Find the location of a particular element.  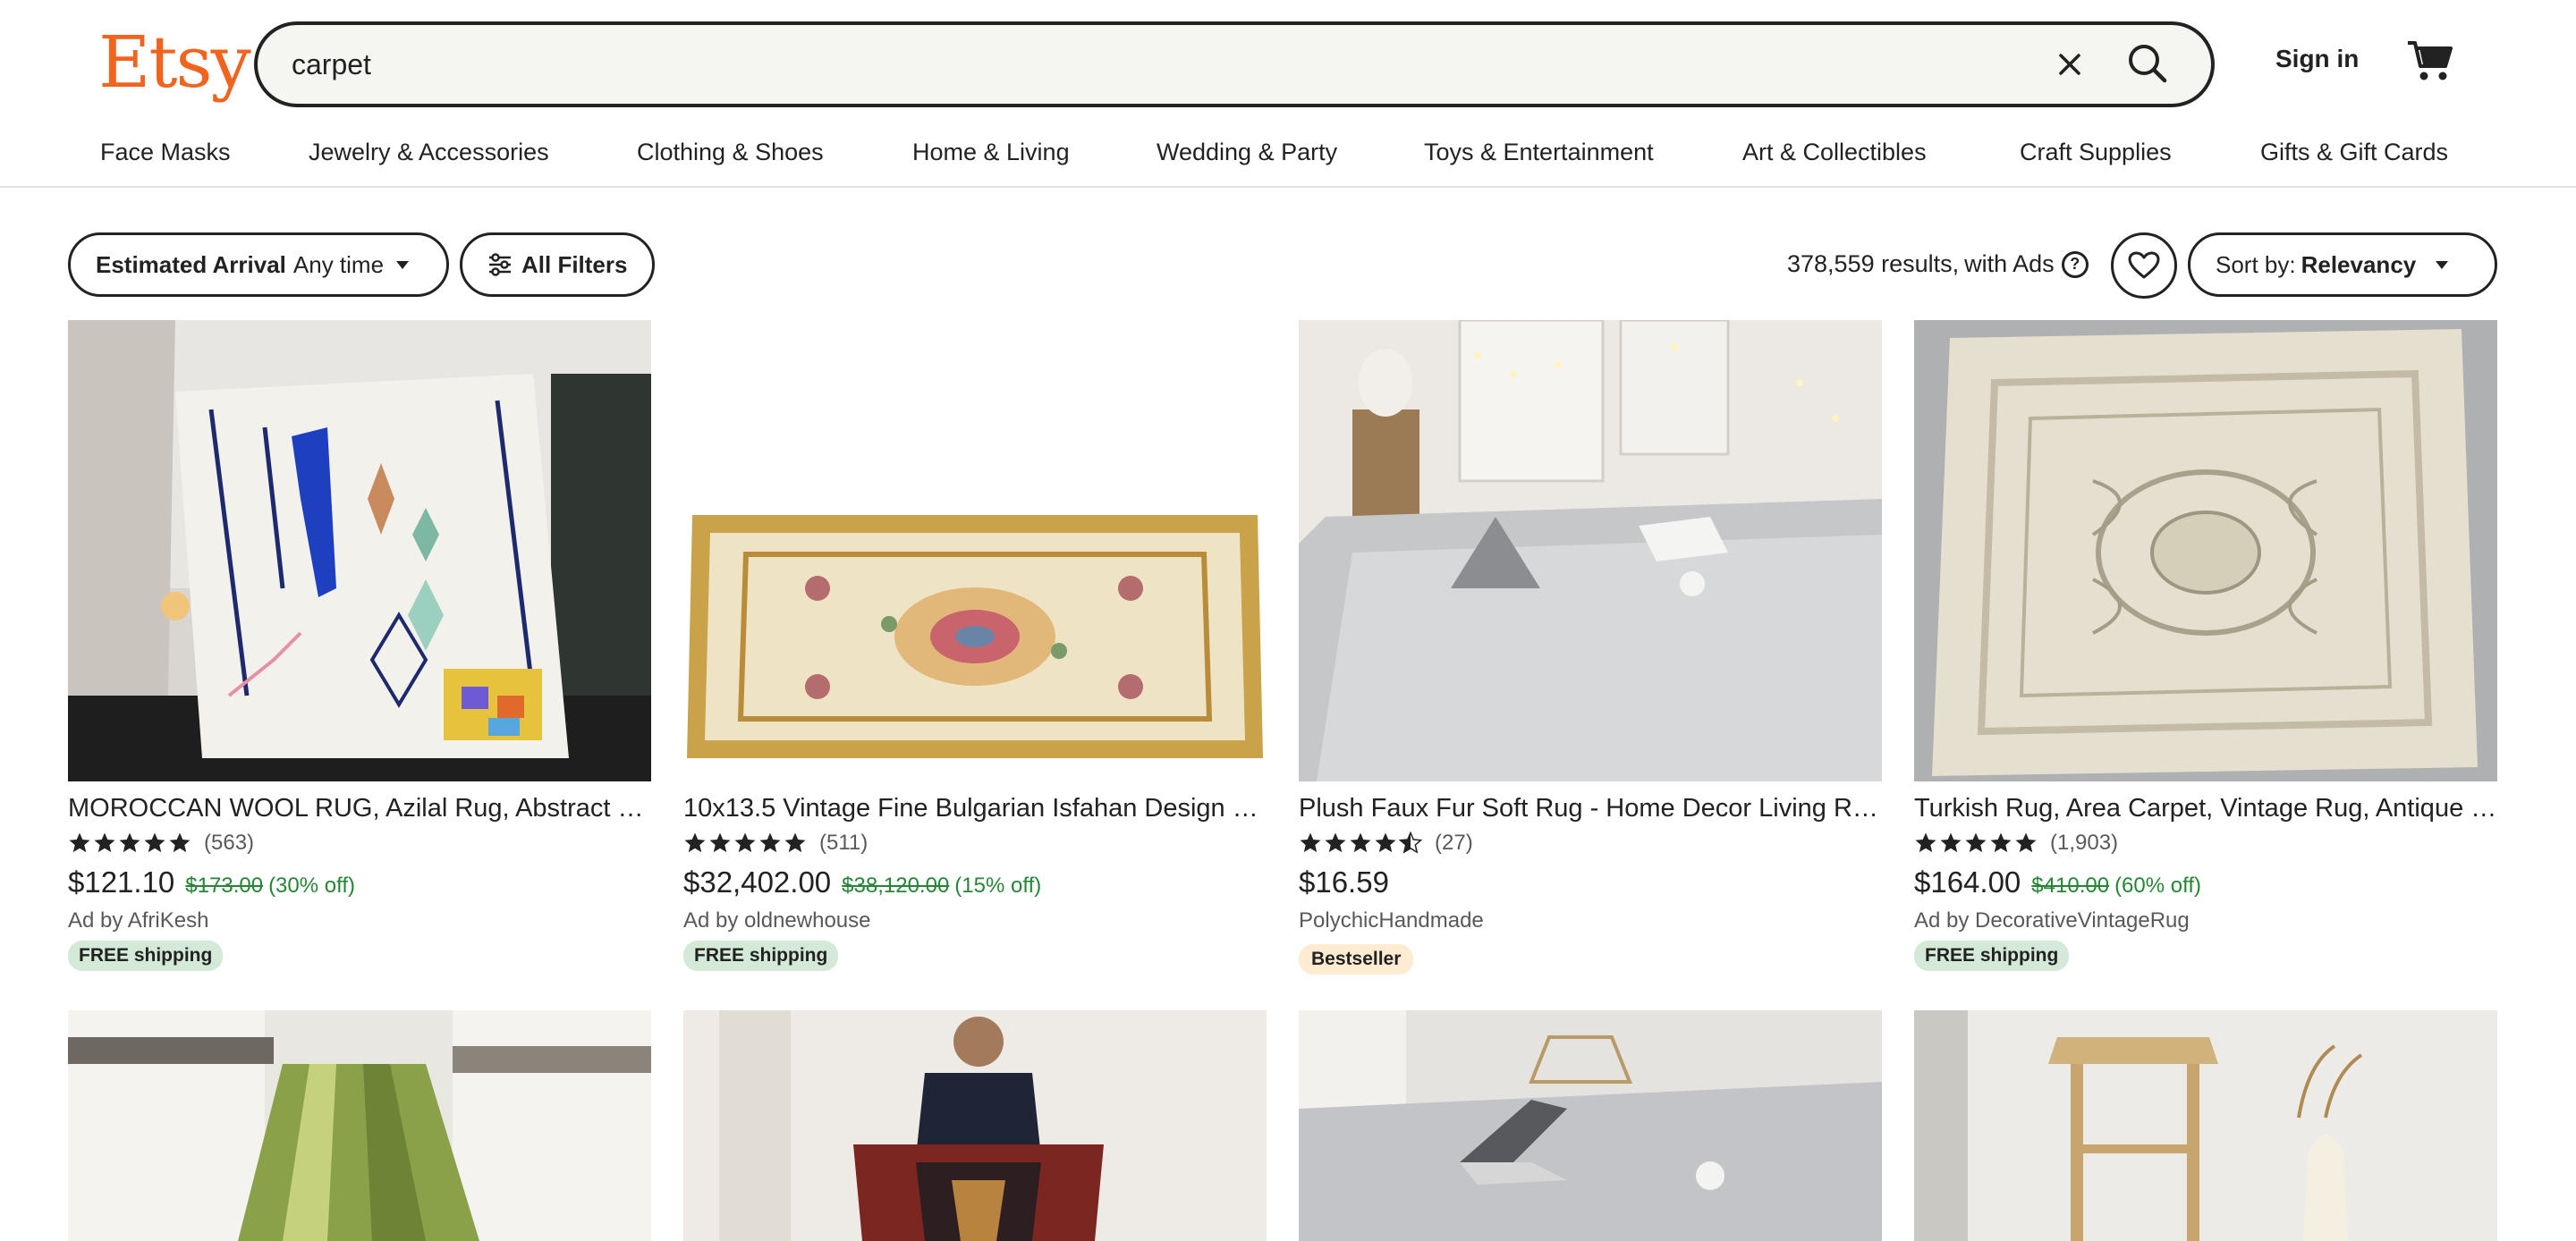

price: $16.59 is located at coordinates (1344, 882).